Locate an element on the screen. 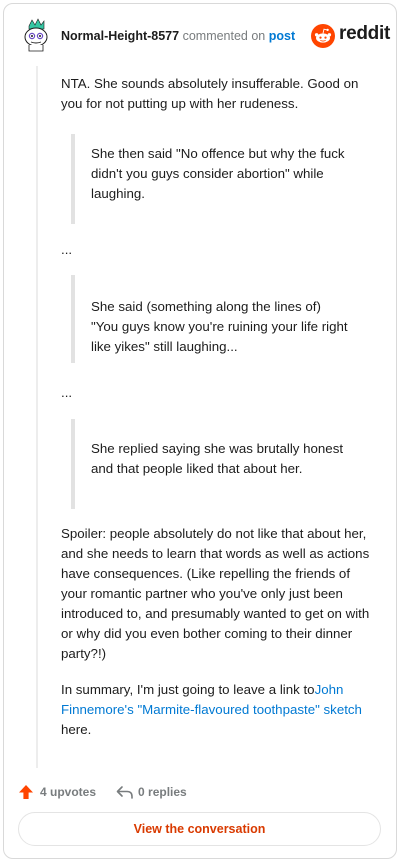 The height and width of the screenshot is (862, 400). upvote-arrow-icon is located at coordinates (26, 792).